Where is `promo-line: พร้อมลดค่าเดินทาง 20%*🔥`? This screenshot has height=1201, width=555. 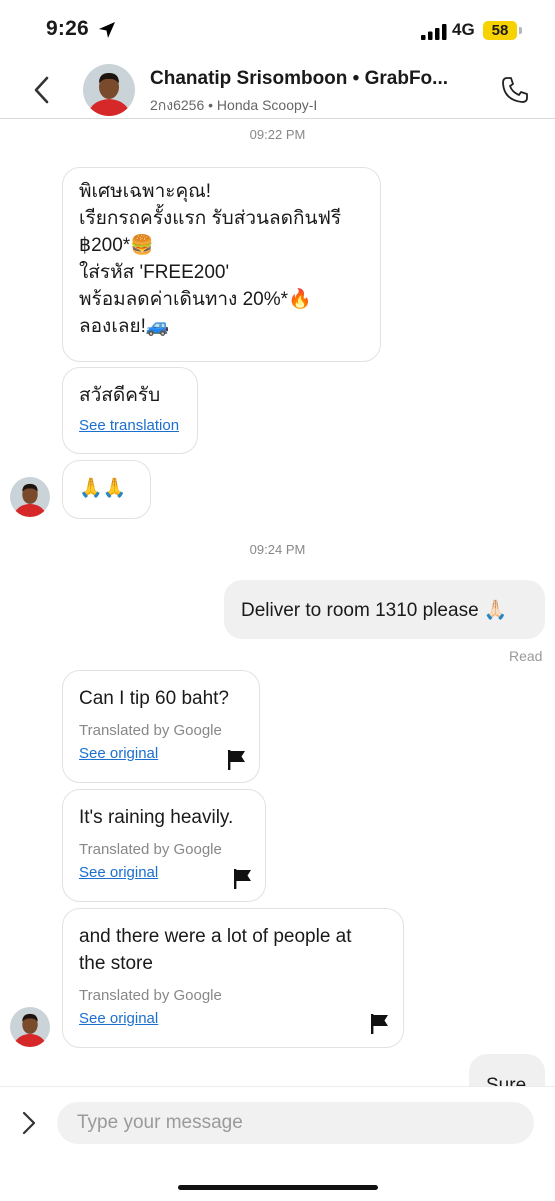
promo-line: พร้อมลดค่าเดินทาง 20%*🔥 is located at coordinates (195, 299).